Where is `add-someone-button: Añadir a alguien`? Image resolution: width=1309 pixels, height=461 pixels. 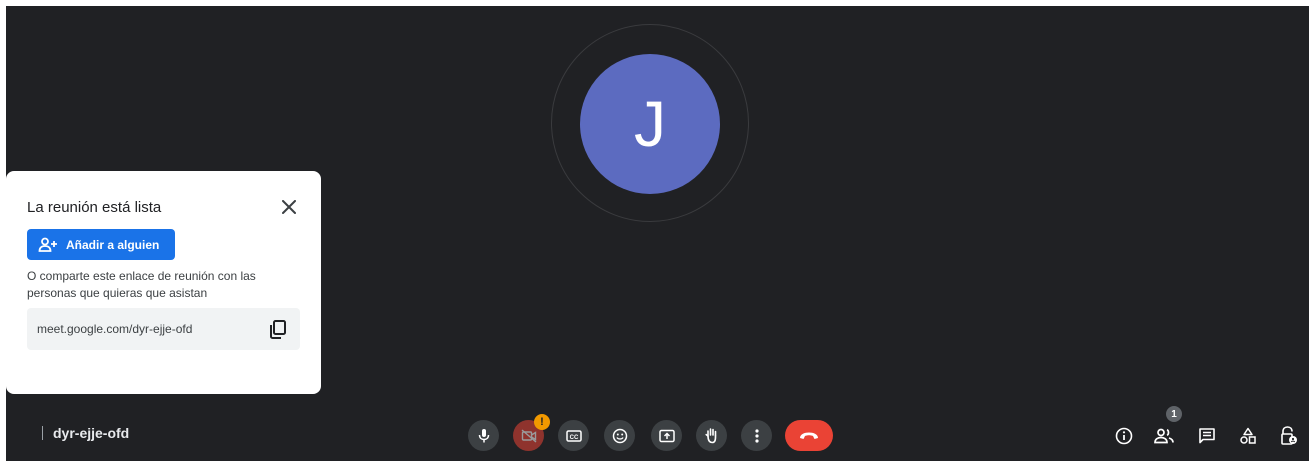
add-someone-button: Añadir a alguien is located at coordinates (101, 244).